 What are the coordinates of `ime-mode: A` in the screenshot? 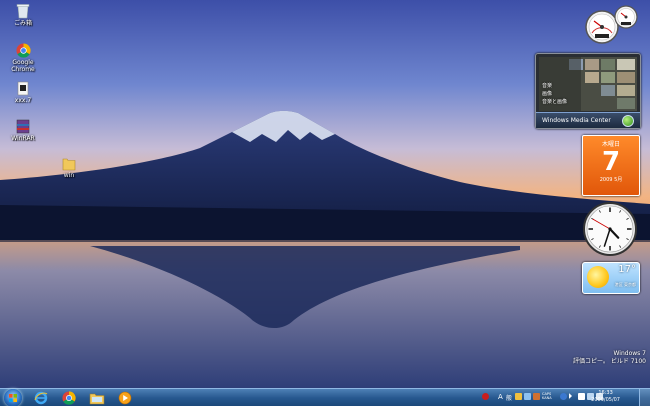 It's located at (500, 397).